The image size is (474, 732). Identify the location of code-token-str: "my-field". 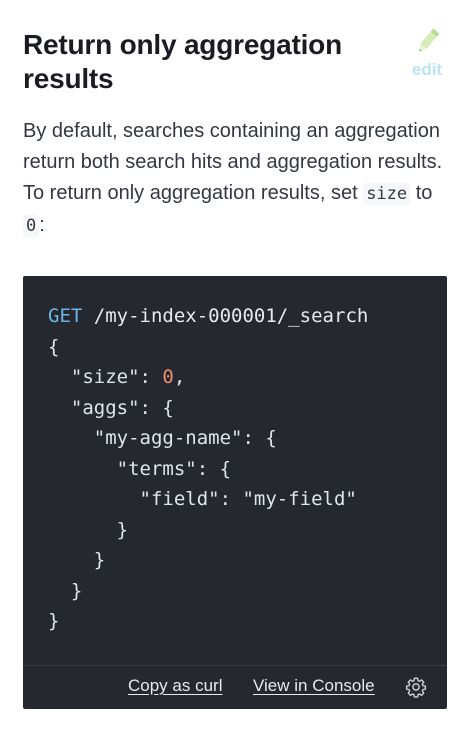
(299, 499).